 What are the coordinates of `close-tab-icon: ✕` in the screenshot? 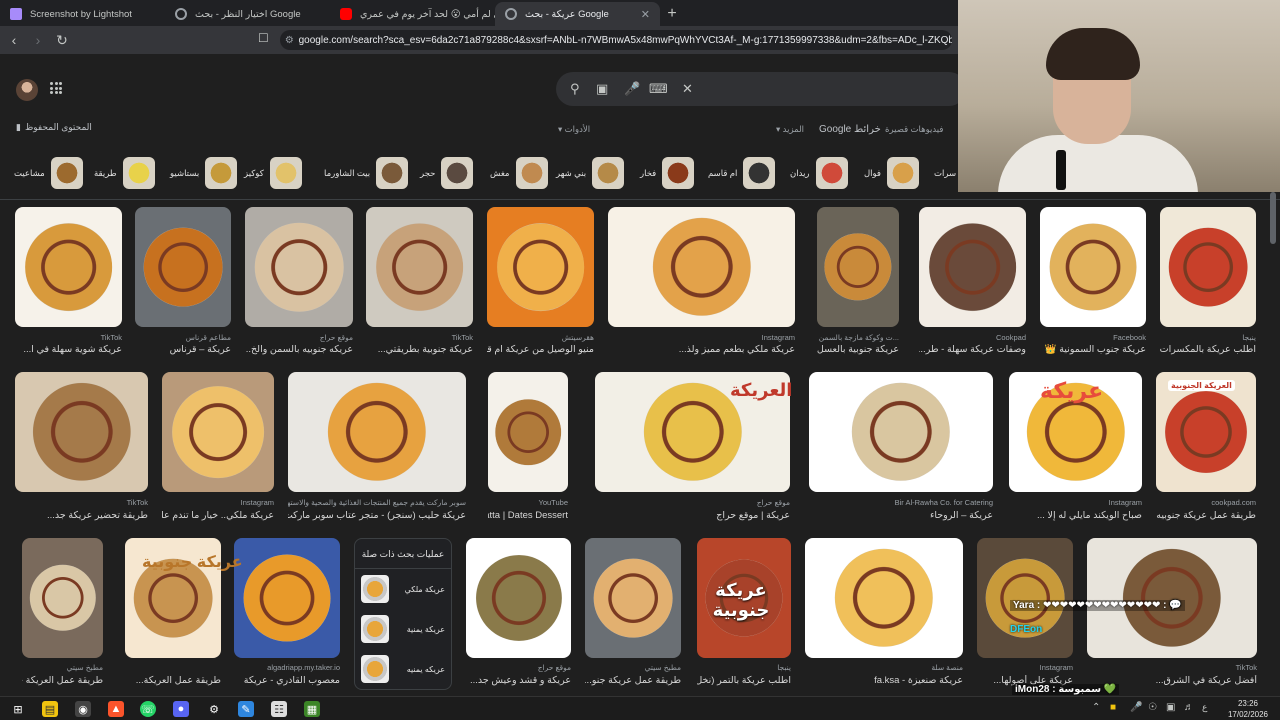 It's located at (645, 14).